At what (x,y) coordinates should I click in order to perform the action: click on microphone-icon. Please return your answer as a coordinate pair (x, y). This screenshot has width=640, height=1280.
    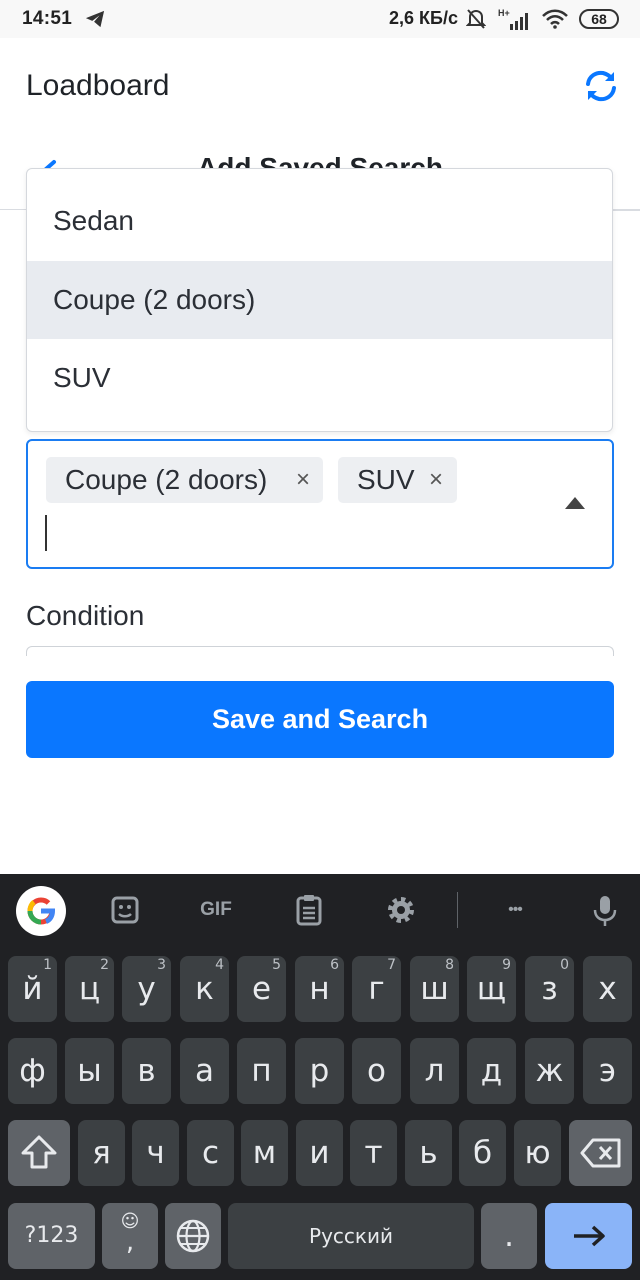
    Looking at the image, I should click on (605, 910).